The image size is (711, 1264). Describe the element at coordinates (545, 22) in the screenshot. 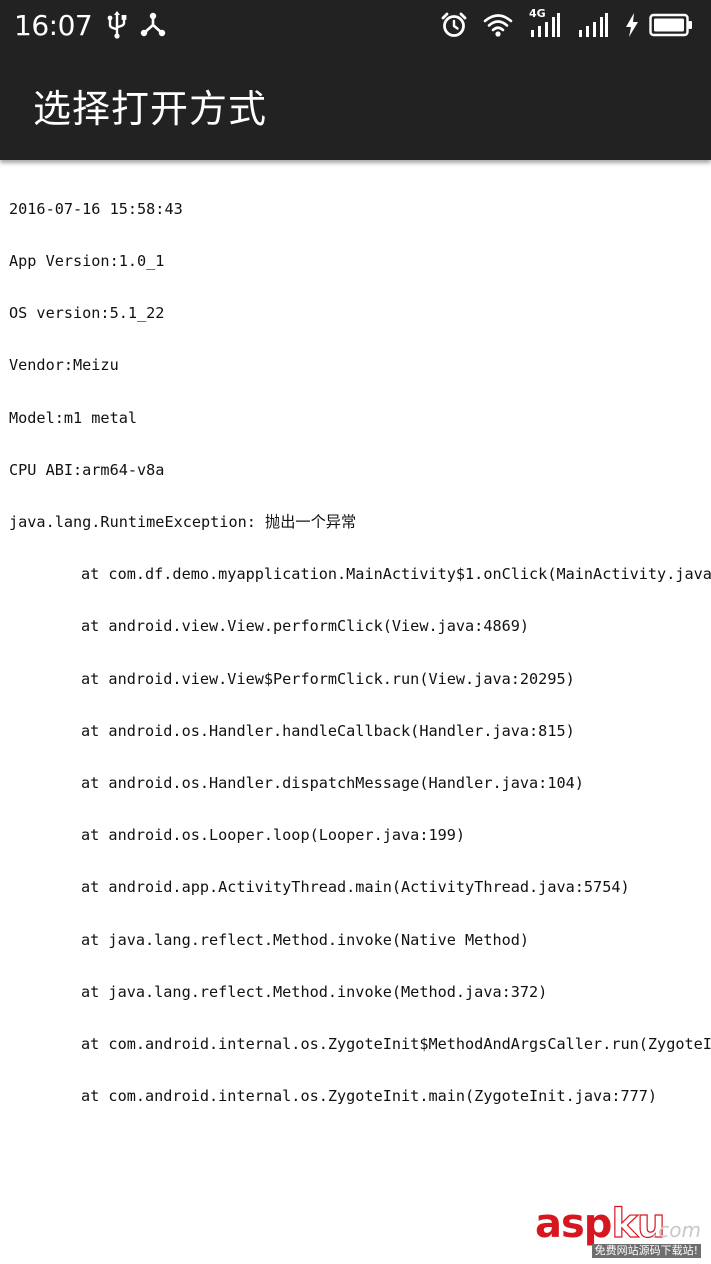

I see `signal-4g-icon: 4G` at that location.